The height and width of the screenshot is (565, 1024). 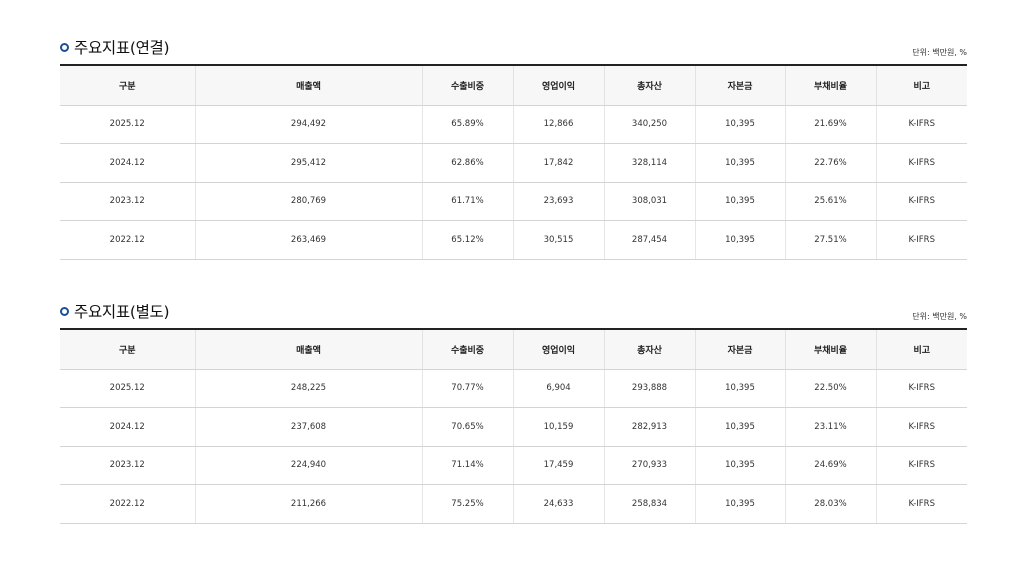 What do you see at coordinates (649, 465) in the screenshot?
I see `table-cell: 270,933` at bounding box center [649, 465].